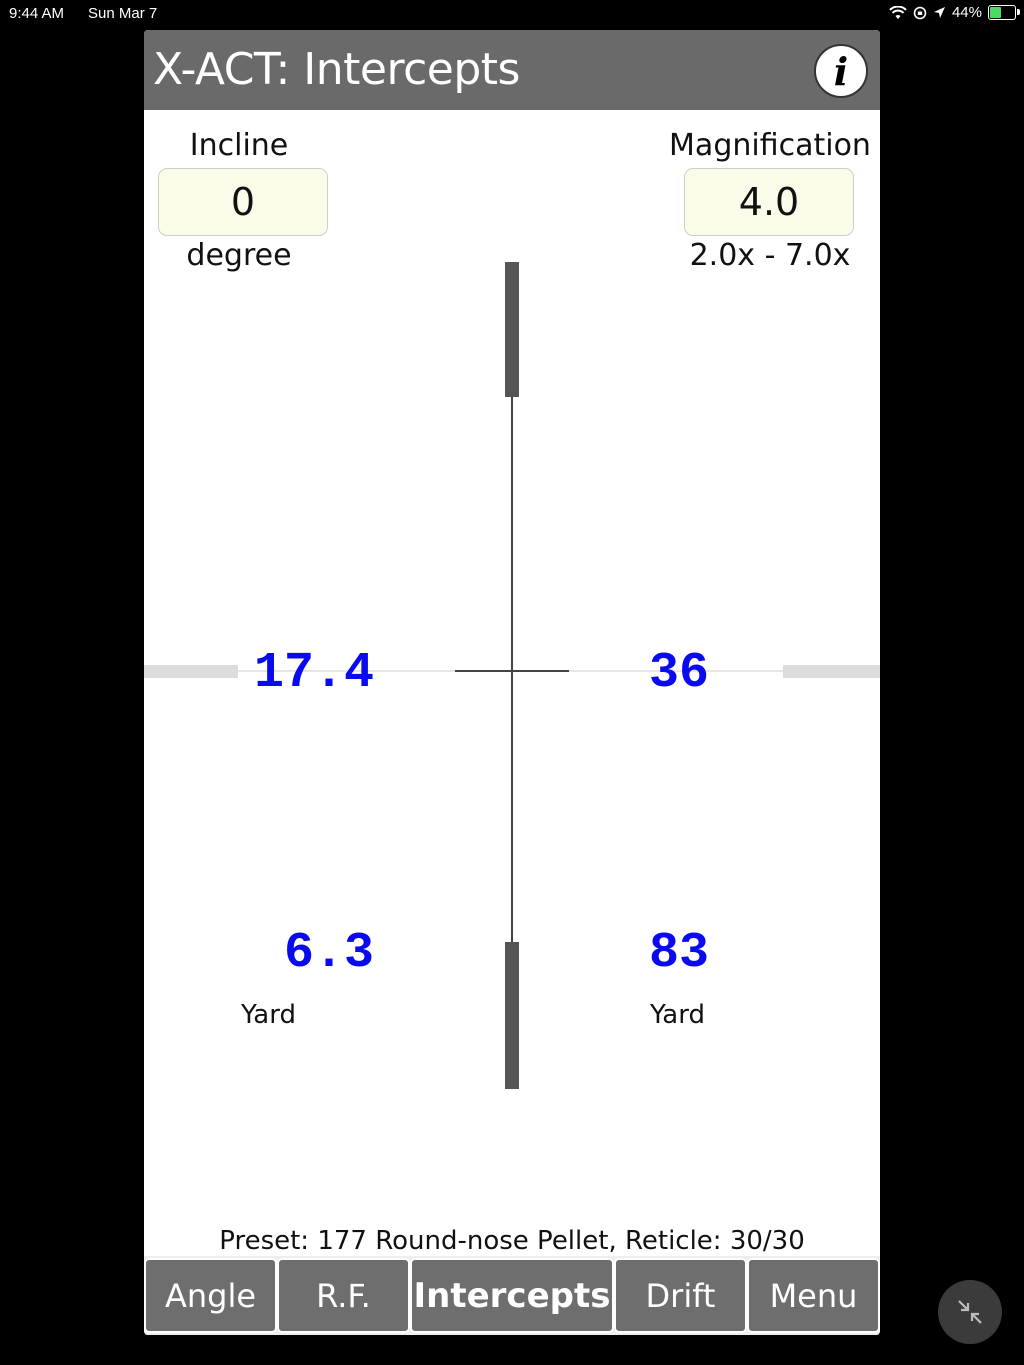  I want to click on location-icon, so click(939, 12).